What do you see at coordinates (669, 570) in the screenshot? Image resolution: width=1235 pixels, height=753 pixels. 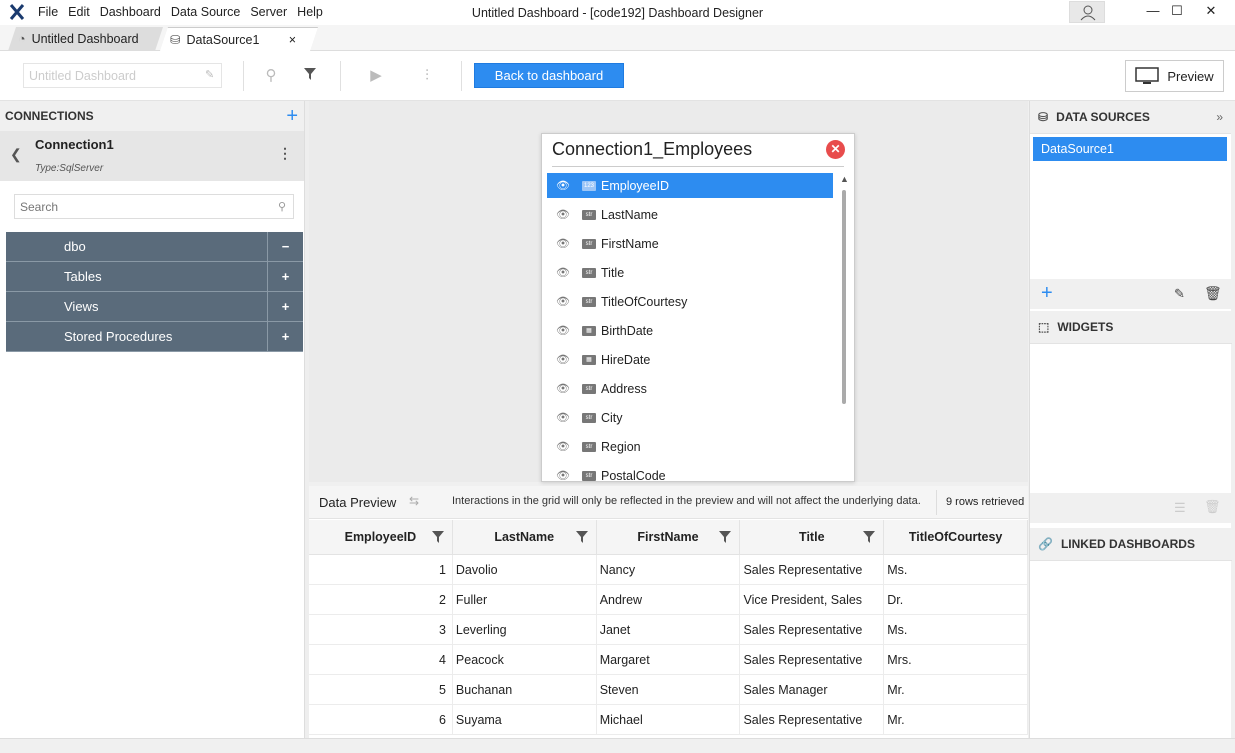 I see `table-row: 1 Davolio Nancy Sales Representative Ms.` at bounding box center [669, 570].